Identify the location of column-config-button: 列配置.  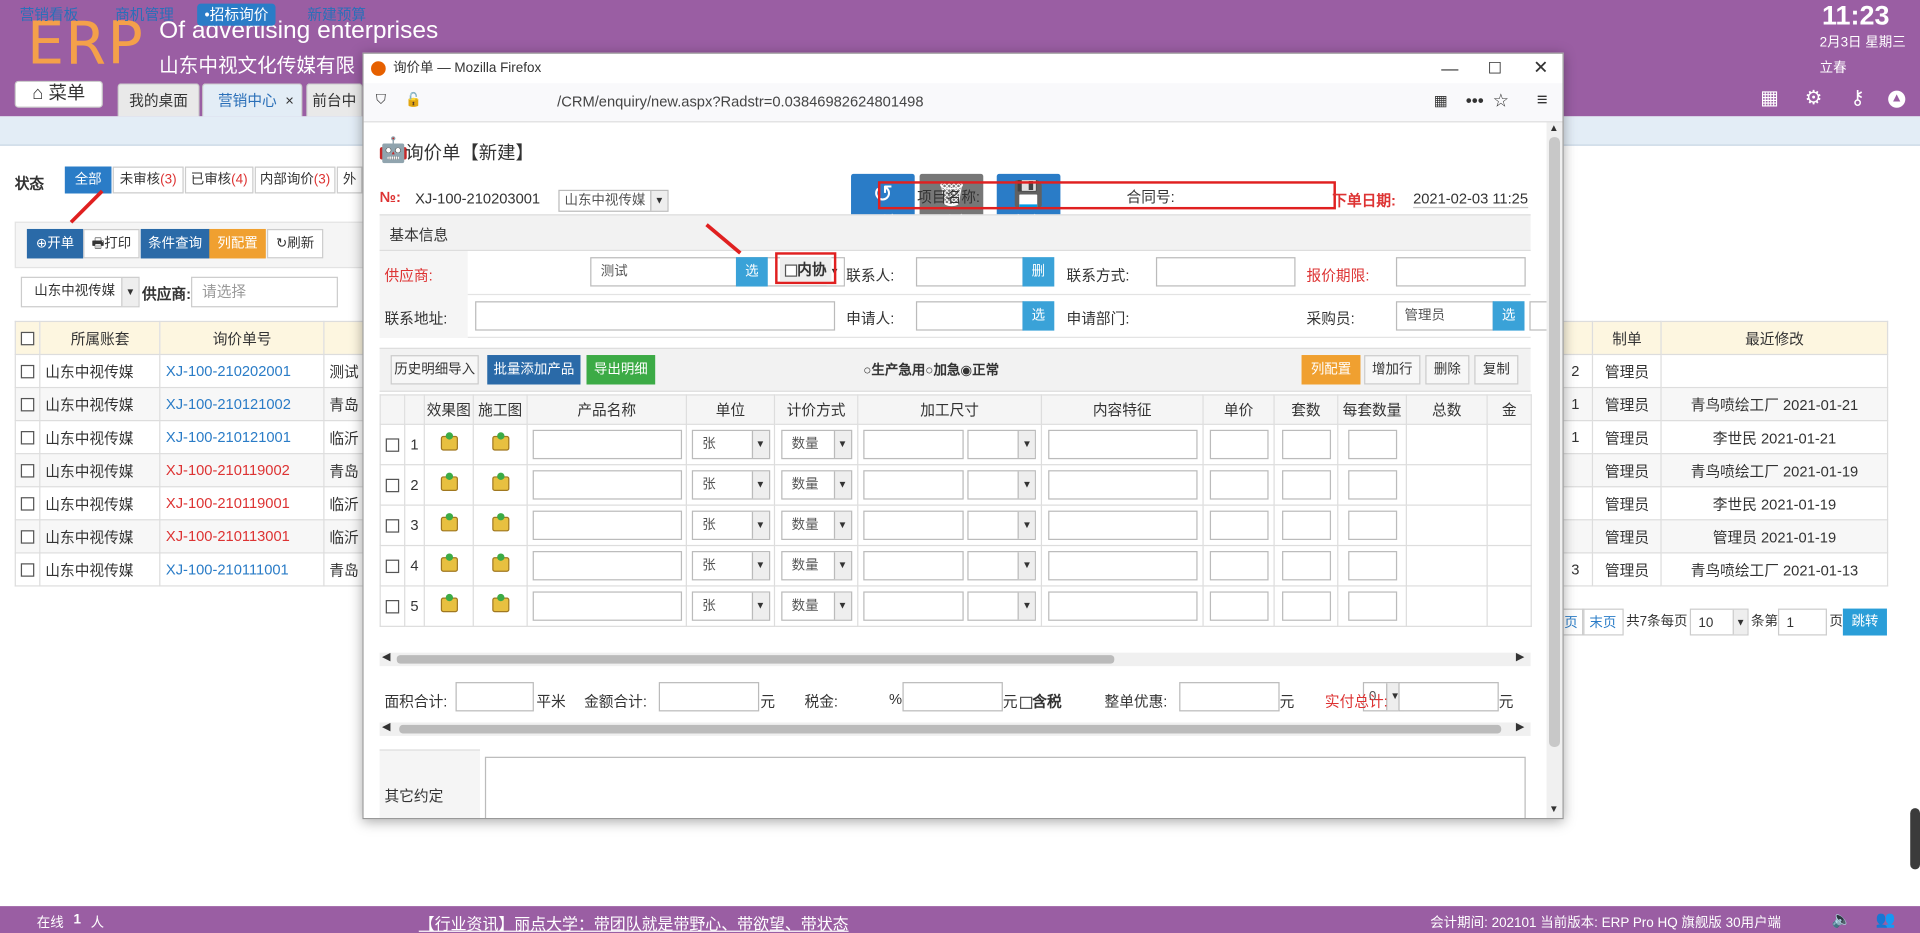
(1331, 370).